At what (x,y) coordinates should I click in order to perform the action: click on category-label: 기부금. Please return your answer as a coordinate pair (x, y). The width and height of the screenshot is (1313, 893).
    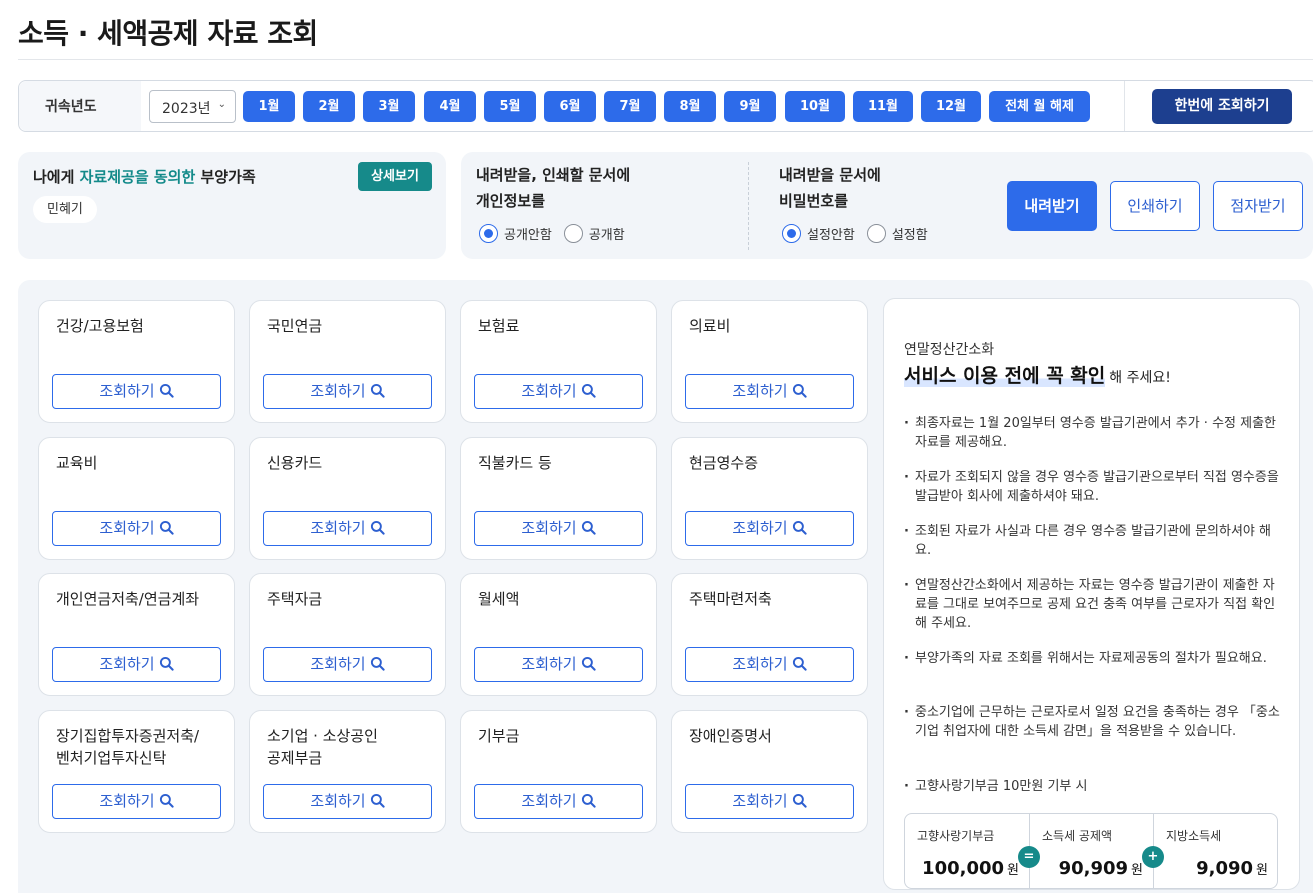
    Looking at the image, I should click on (499, 736).